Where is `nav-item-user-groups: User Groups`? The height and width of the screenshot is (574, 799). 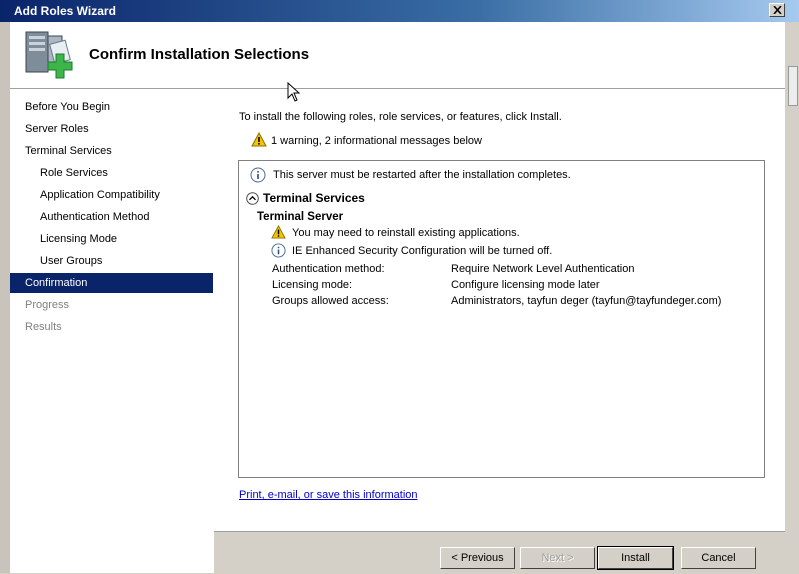
nav-item-user-groups: User Groups is located at coordinates (111, 261).